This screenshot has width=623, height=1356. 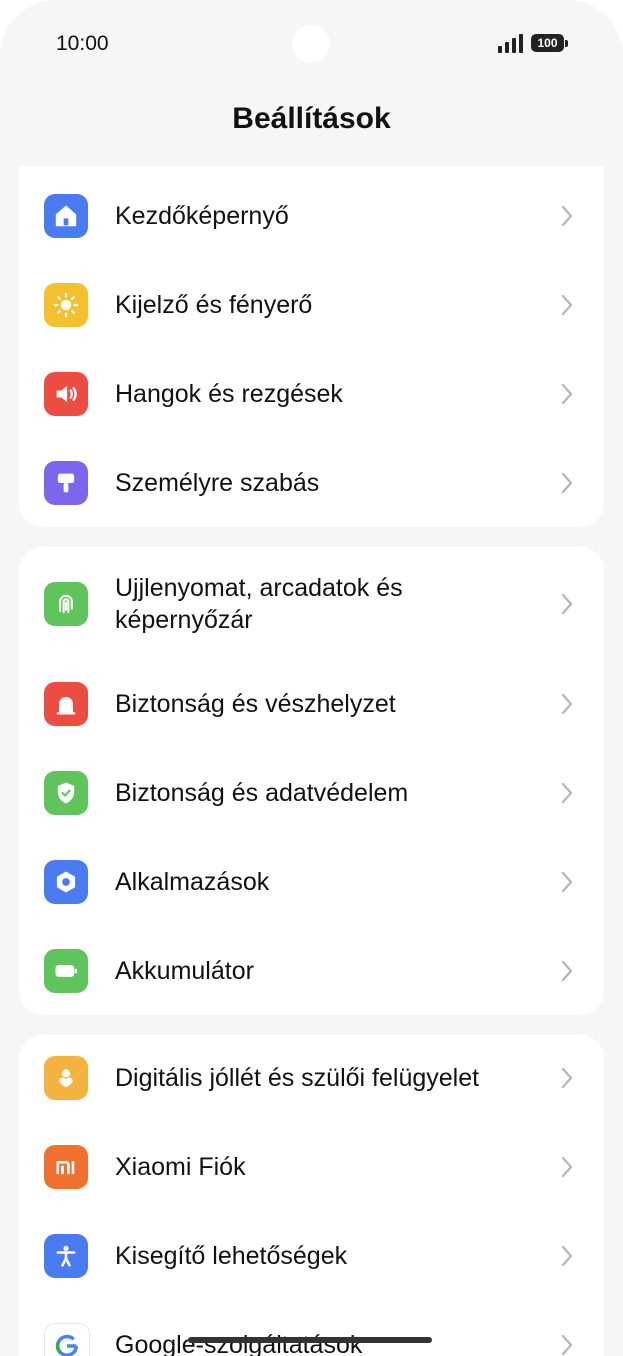 I want to click on front-camera-cutout, so click(x=311, y=44).